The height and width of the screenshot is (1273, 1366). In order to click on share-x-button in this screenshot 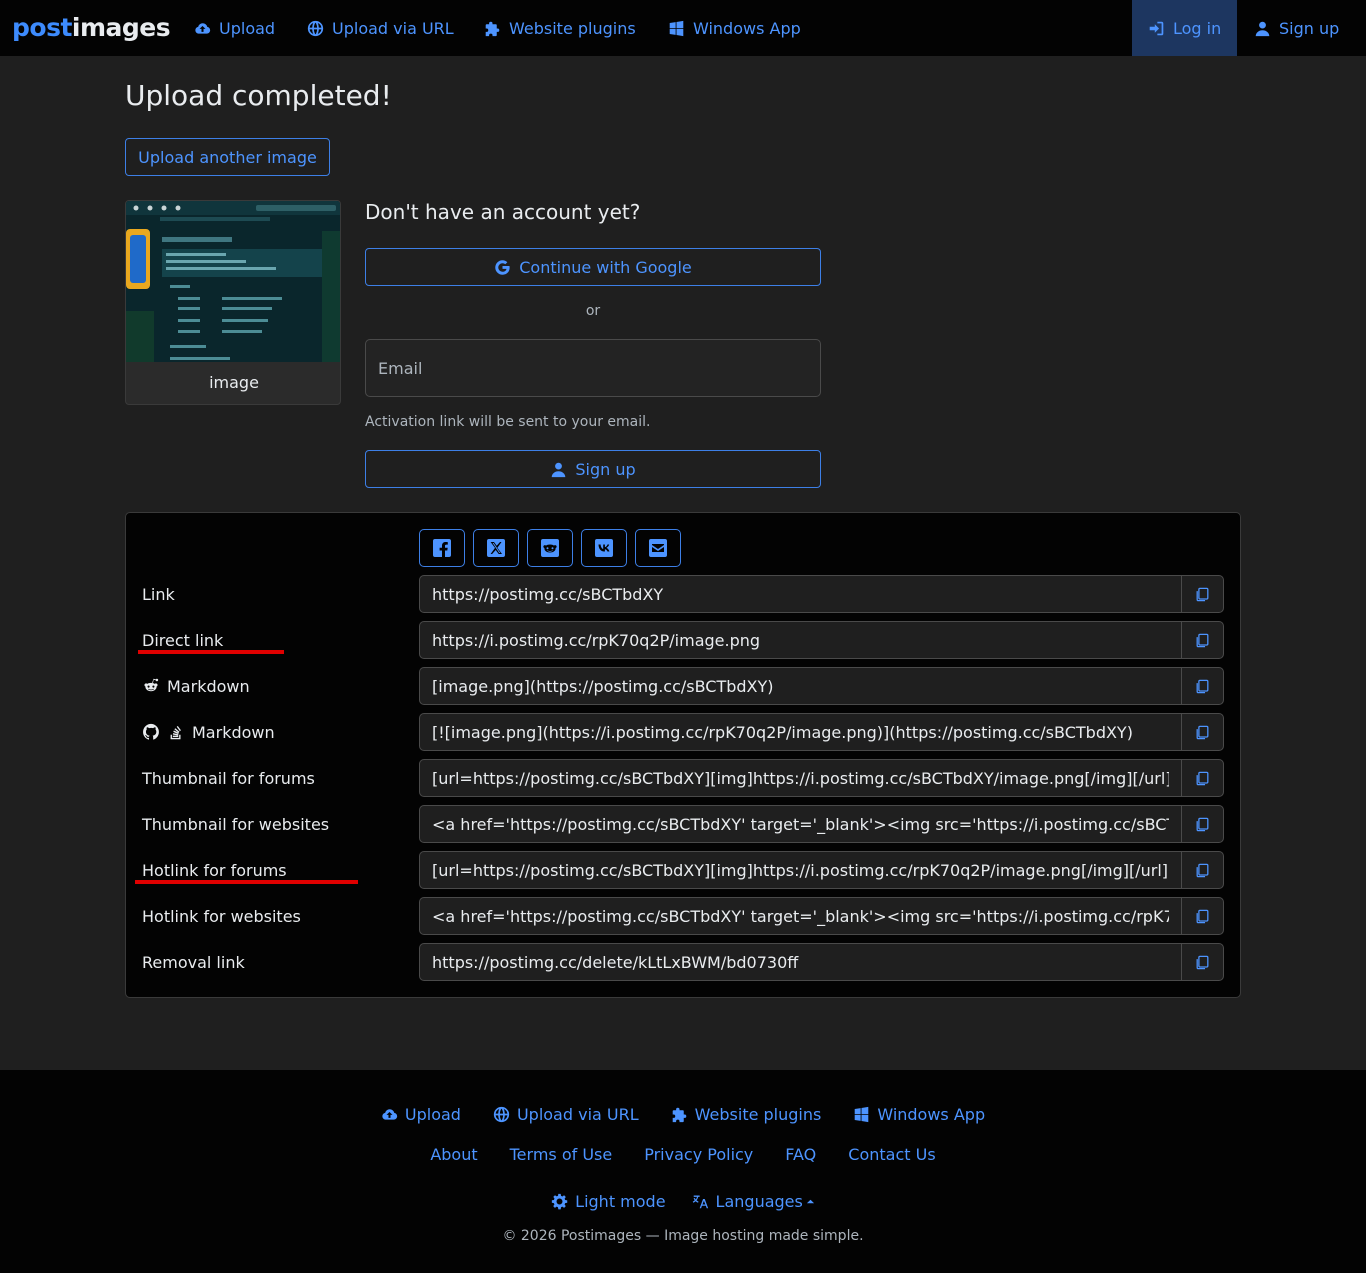, I will do `click(496, 548)`.